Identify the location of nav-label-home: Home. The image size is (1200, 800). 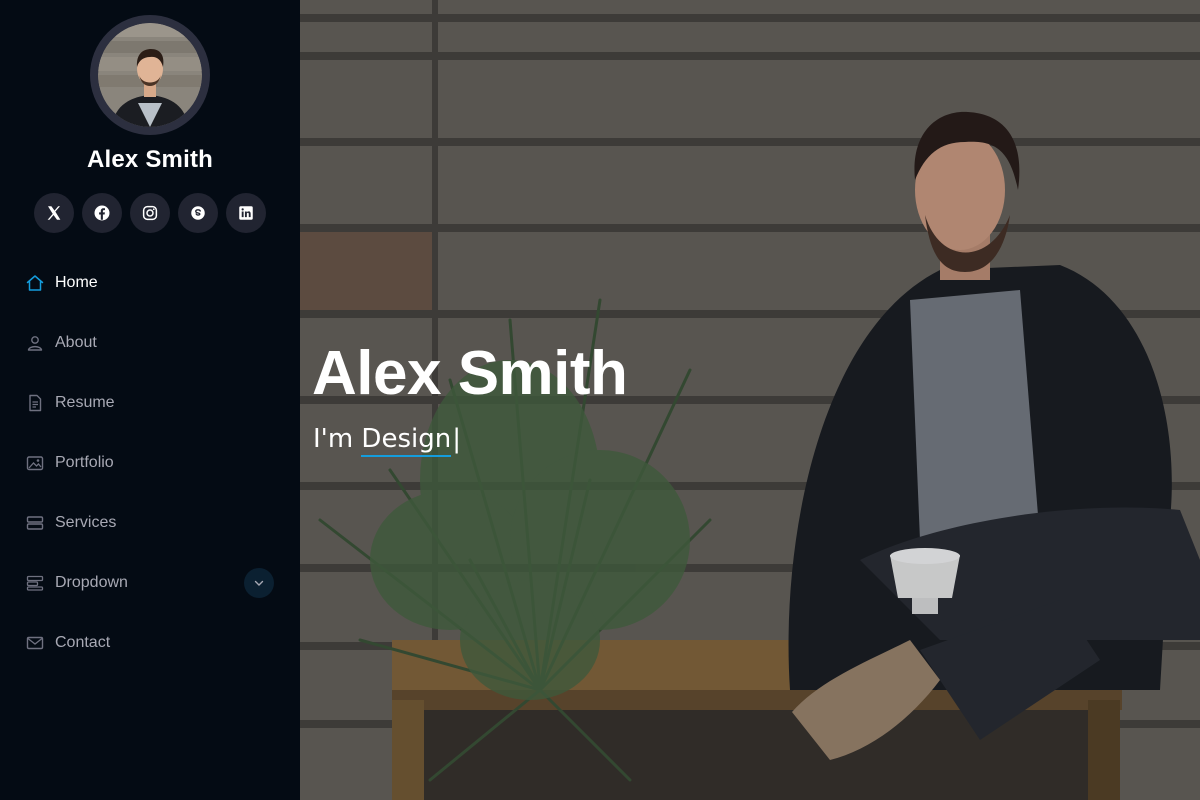
(76, 282).